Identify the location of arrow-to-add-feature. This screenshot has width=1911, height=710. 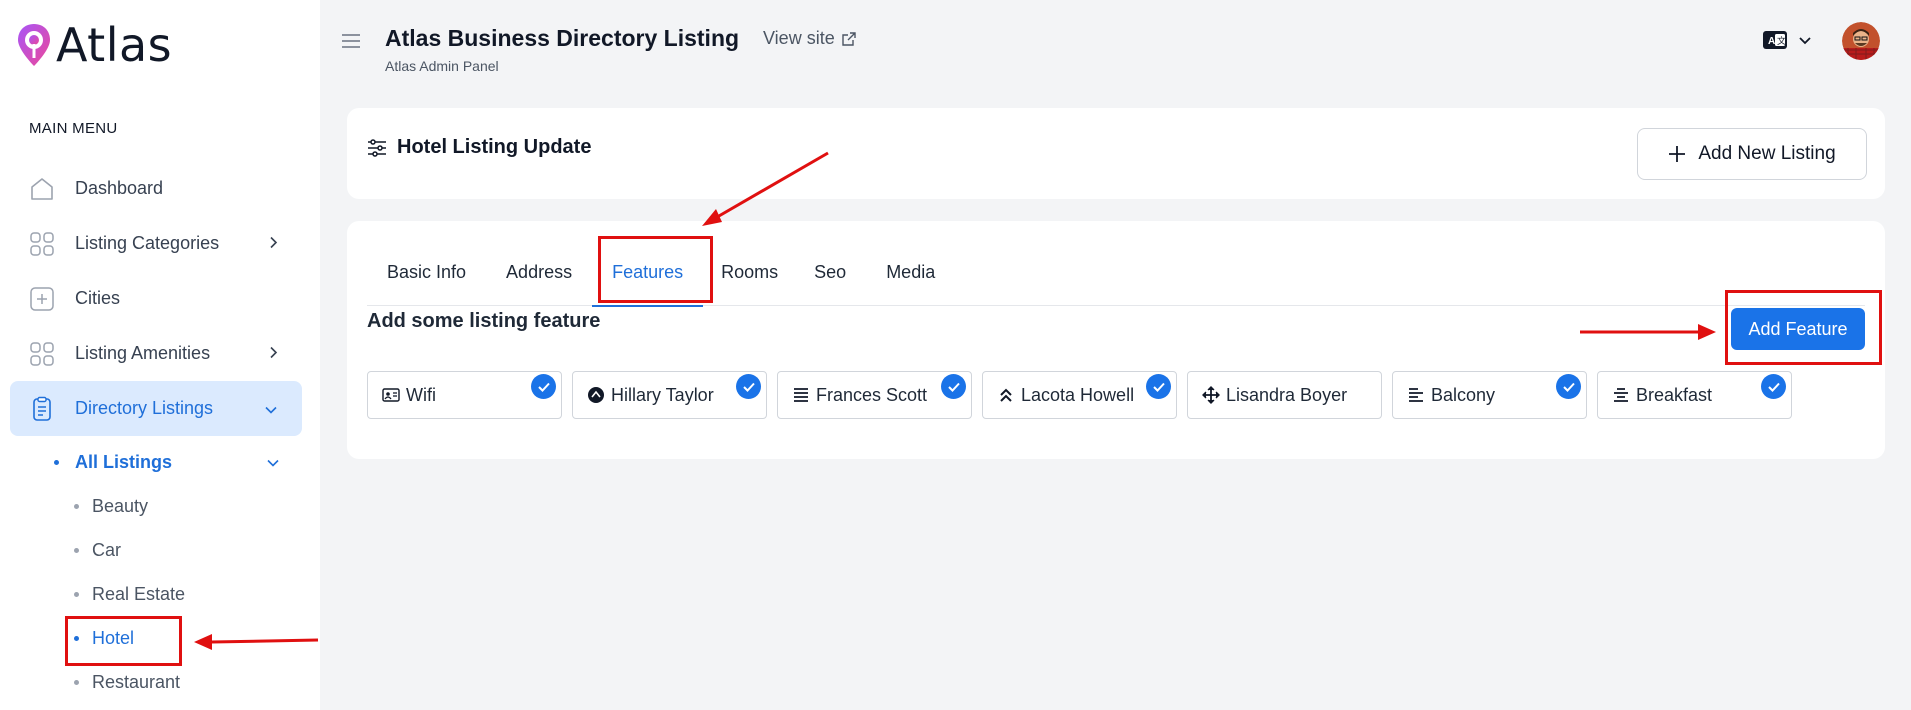
(1648, 332).